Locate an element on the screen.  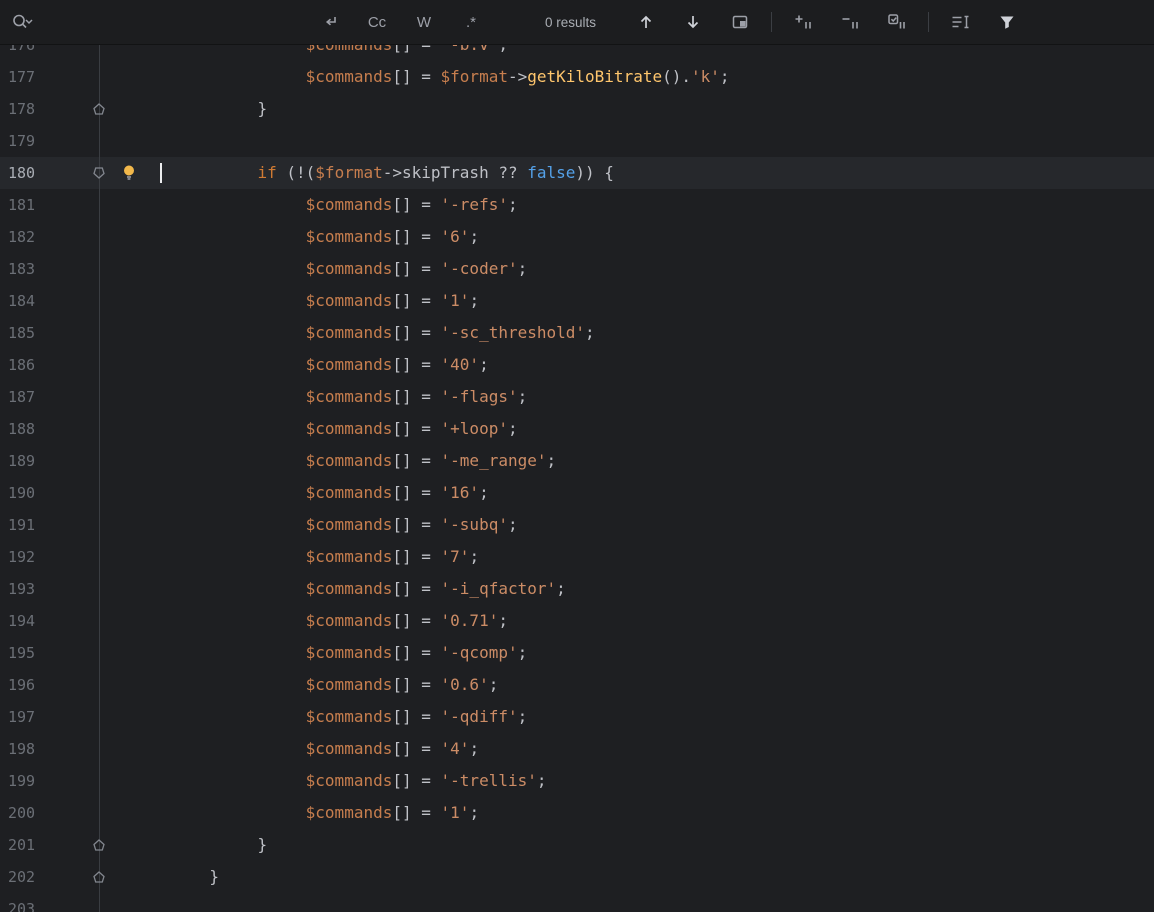
line-number: 200 is located at coordinates (38, 813).